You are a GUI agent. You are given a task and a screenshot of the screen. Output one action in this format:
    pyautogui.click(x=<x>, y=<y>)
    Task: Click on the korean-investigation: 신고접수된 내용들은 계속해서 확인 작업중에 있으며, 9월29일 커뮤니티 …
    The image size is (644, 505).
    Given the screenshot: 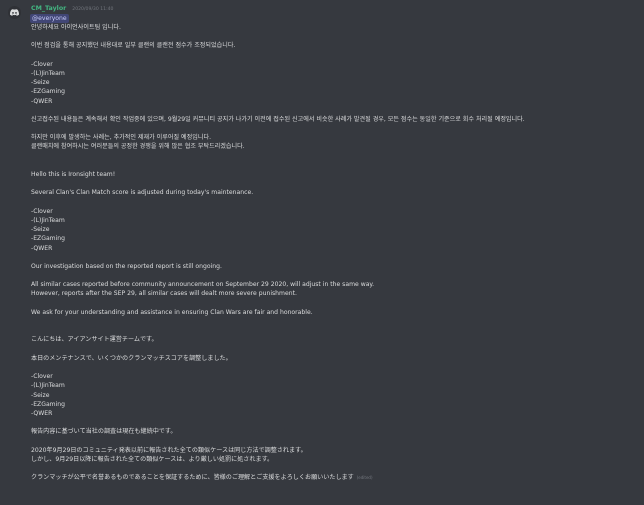 What is the action you would take?
    pyautogui.click(x=278, y=119)
    